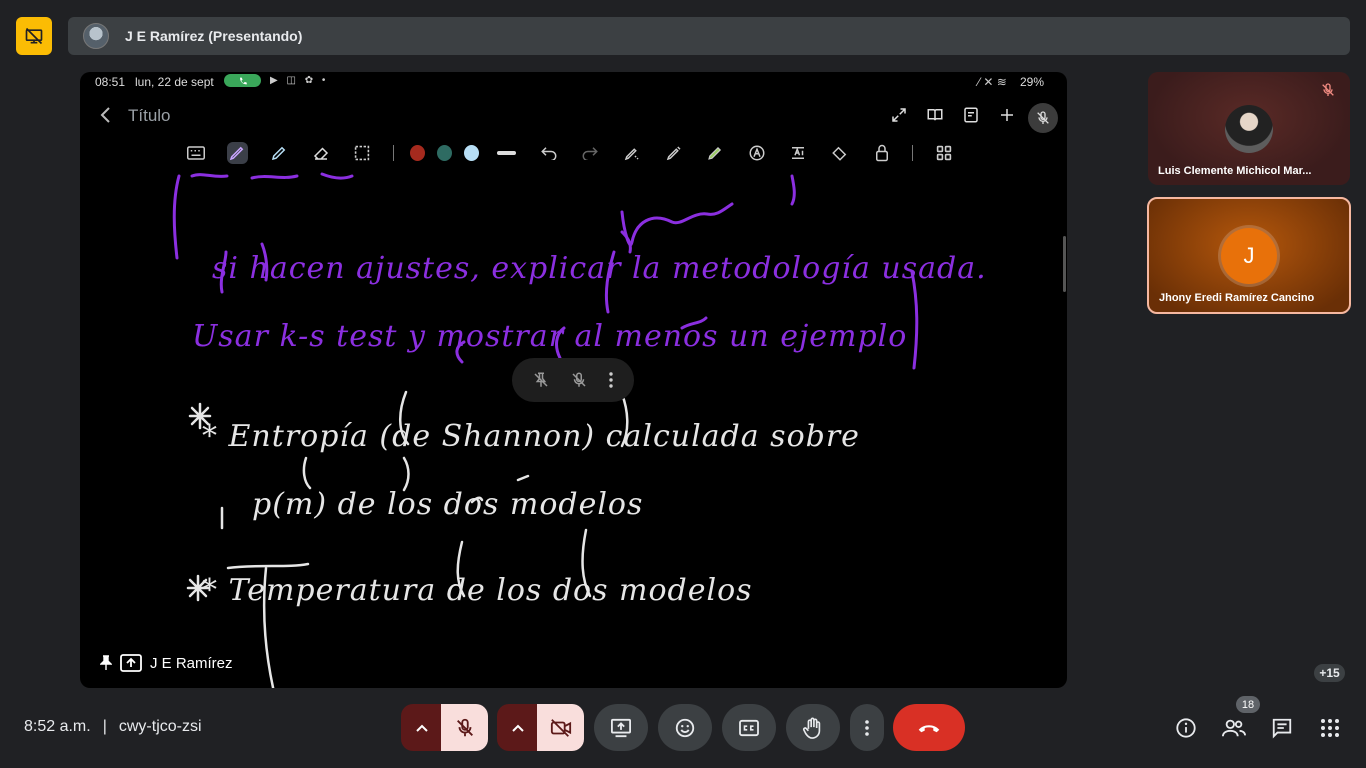 Image resolution: width=1366 pixels, height=768 pixels. I want to click on activities-button, so click(1330, 728).